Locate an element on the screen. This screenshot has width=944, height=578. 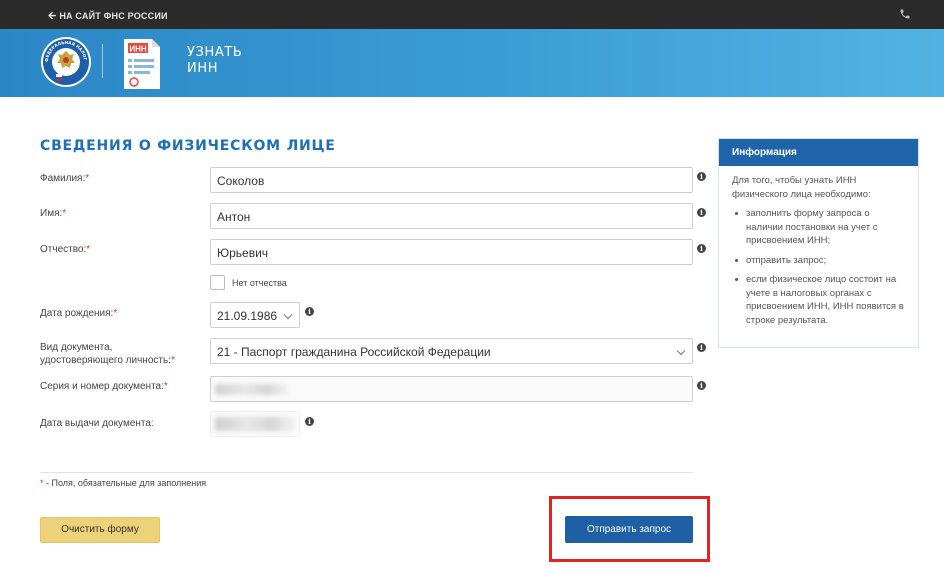
patronymic-label: Отчество:* is located at coordinates (65, 249).